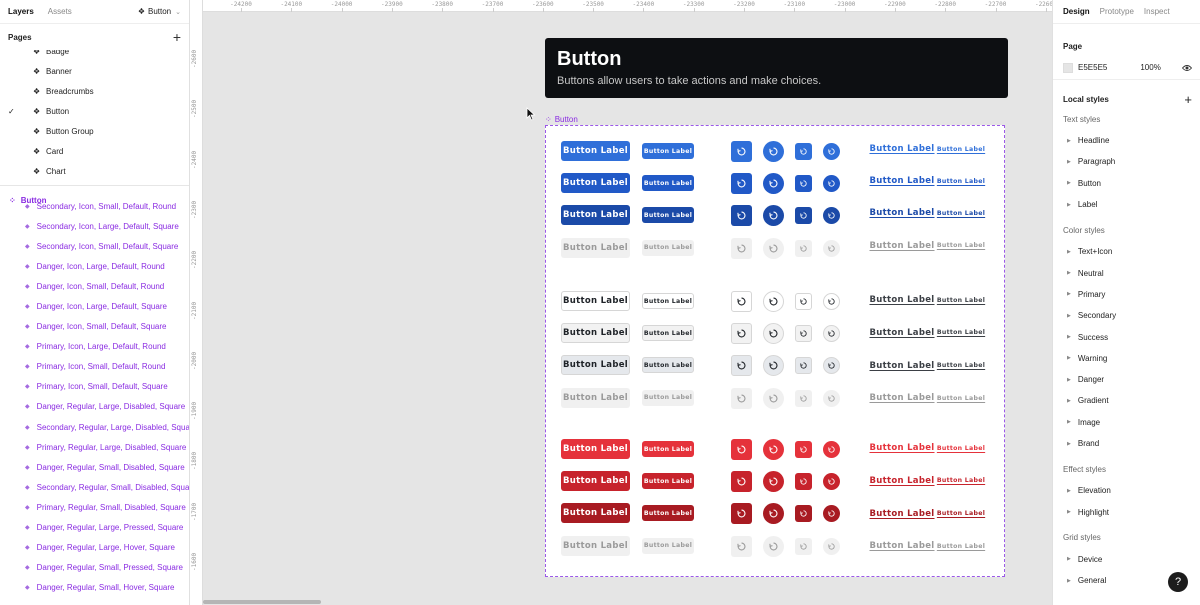  What do you see at coordinates (1117, 11) in the screenshot?
I see `tab-prototype: Prototype` at bounding box center [1117, 11].